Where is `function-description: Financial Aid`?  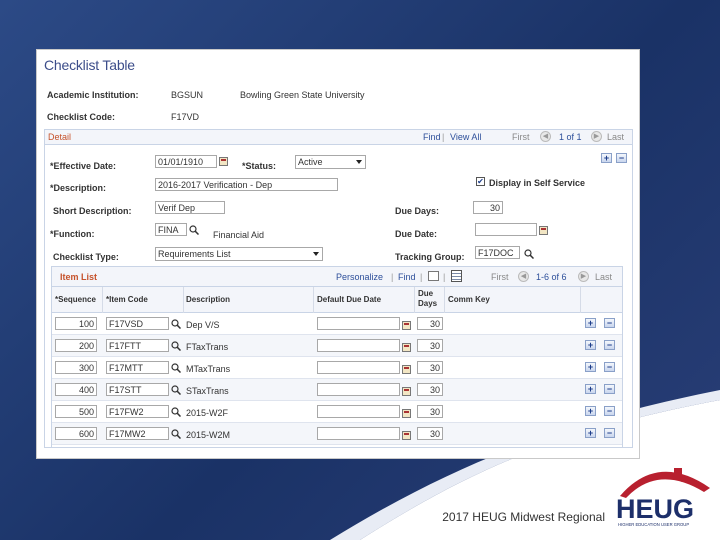 function-description: Financial Aid is located at coordinates (239, 235).